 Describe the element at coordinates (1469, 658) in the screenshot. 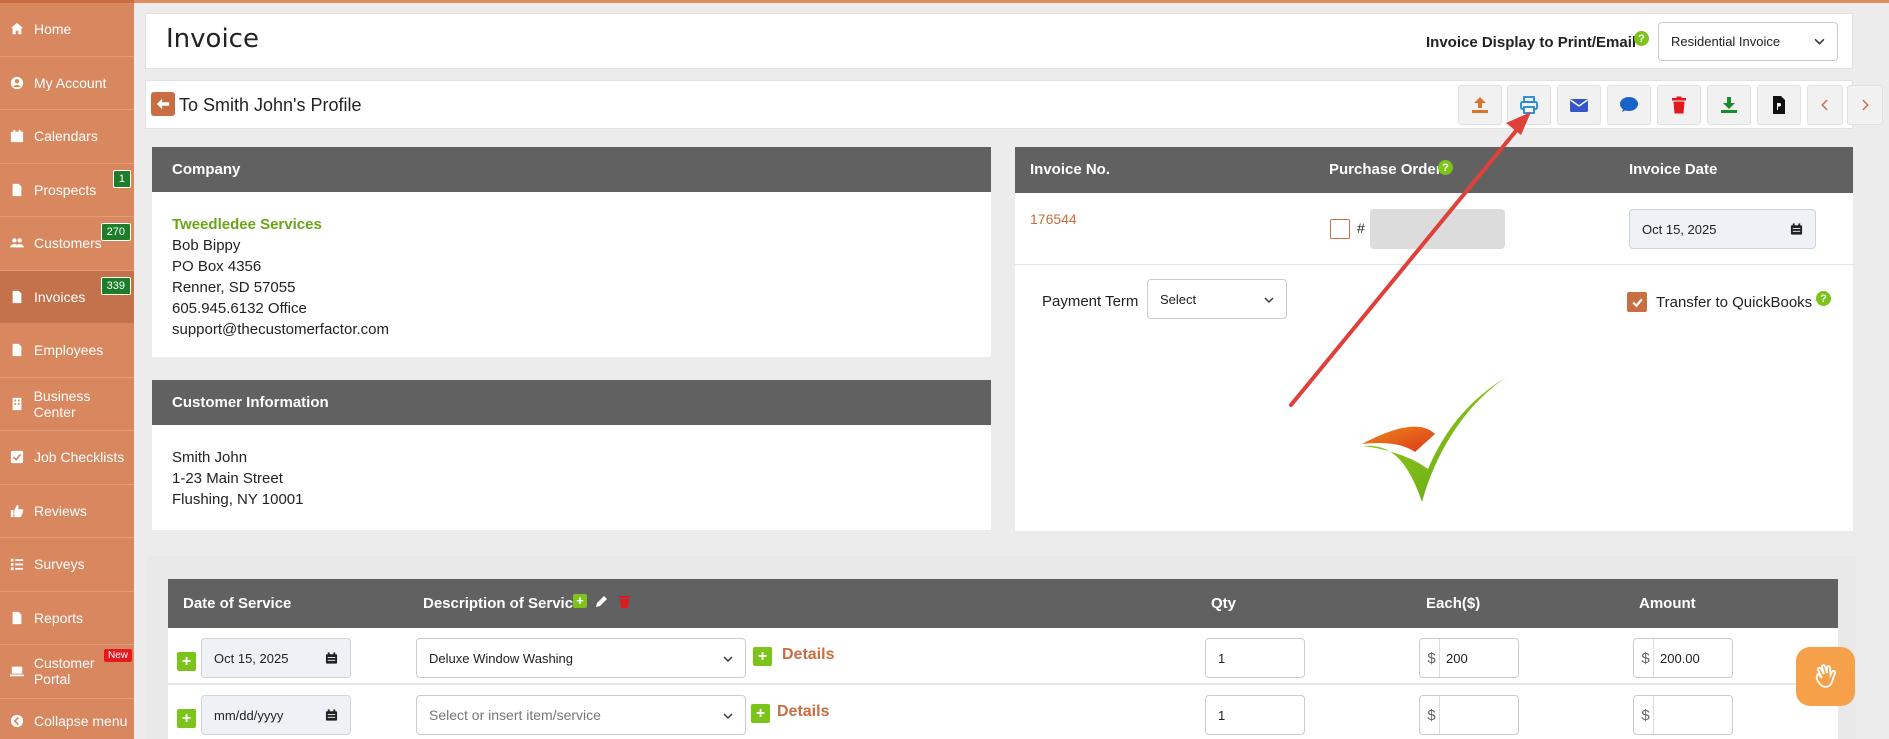

I see `each-input: $ 200` at that location.